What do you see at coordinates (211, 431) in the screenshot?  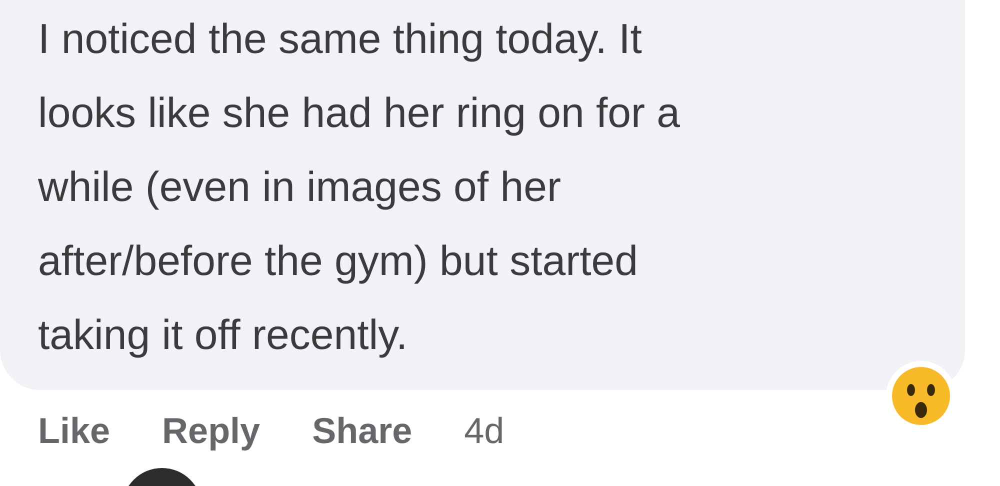 I see `comment-action-link: Reply` at bounding box center [211, 431].